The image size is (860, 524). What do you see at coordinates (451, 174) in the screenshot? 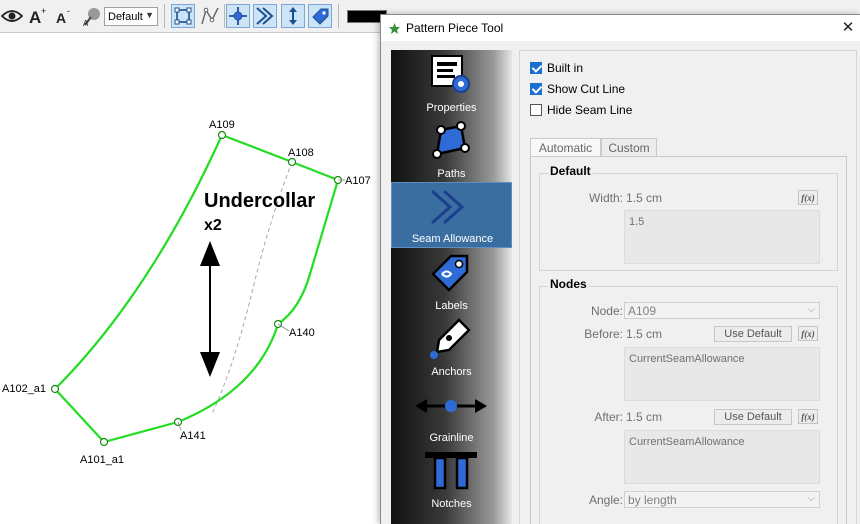
I see `sidebar-item-label: Paths` at bounding box center [451, 174].